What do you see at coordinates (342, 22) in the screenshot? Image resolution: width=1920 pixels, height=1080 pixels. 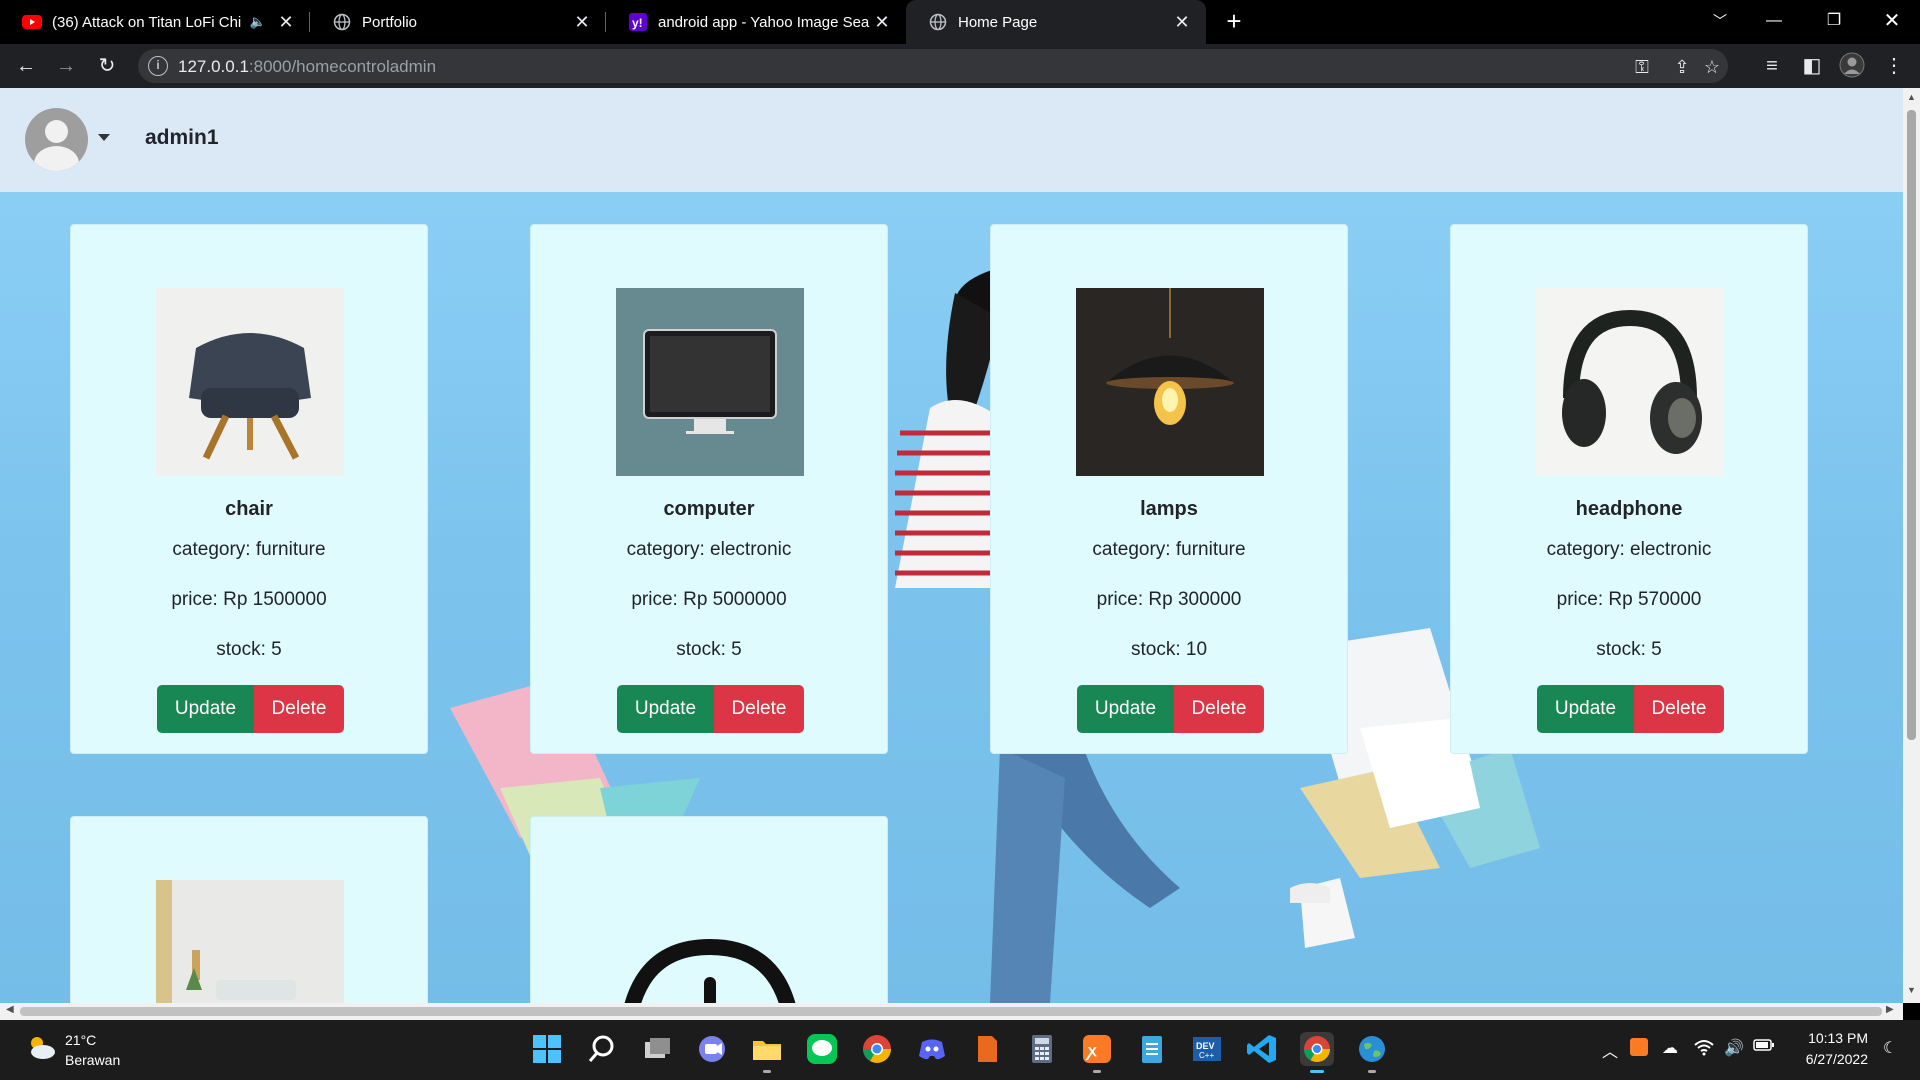 I see `globe-icon` at bounding box center [342, 22].